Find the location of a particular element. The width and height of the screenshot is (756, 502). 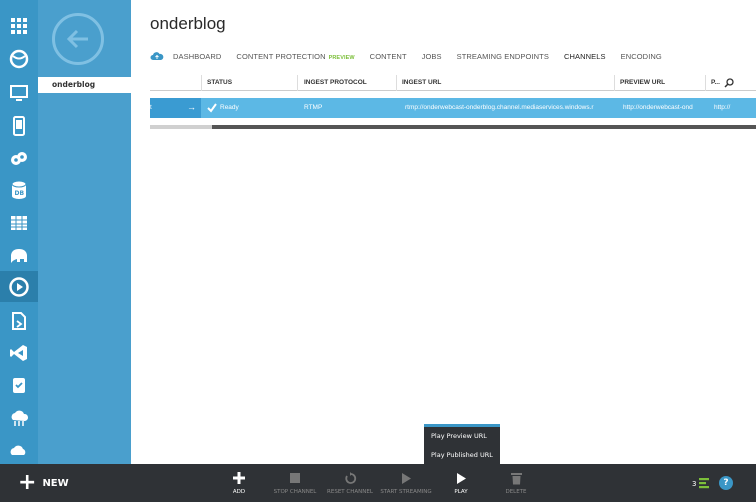

tab-encoding: ENCODING is located at coordinates (641, 56).